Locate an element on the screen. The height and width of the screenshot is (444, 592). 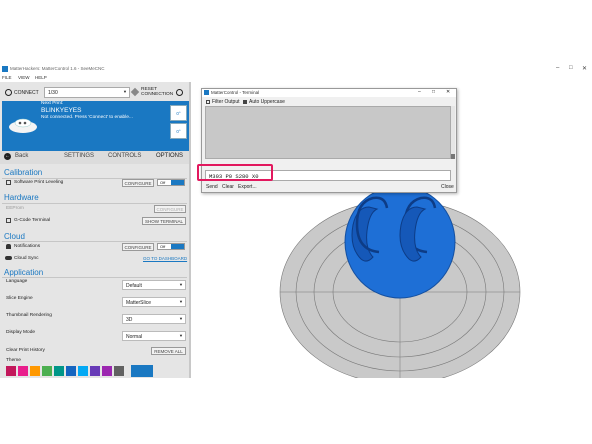
tab-settings: SETTINGS is located at coordinates (79, 156).